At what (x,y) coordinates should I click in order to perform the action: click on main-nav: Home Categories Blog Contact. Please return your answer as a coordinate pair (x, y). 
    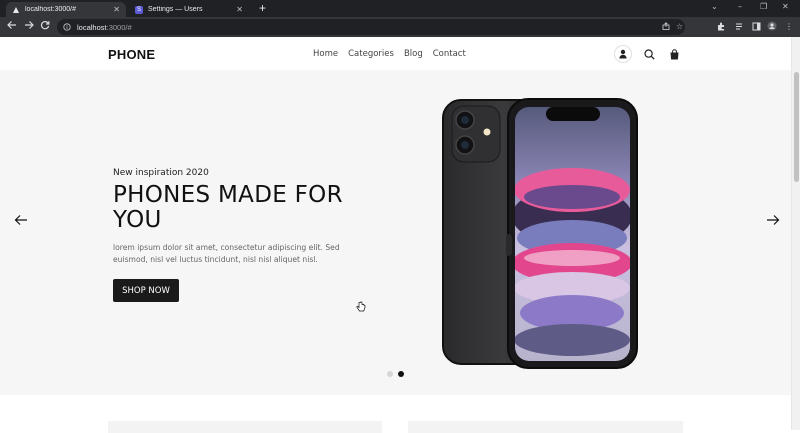
    Looking at the image, I should click on (389, 54).